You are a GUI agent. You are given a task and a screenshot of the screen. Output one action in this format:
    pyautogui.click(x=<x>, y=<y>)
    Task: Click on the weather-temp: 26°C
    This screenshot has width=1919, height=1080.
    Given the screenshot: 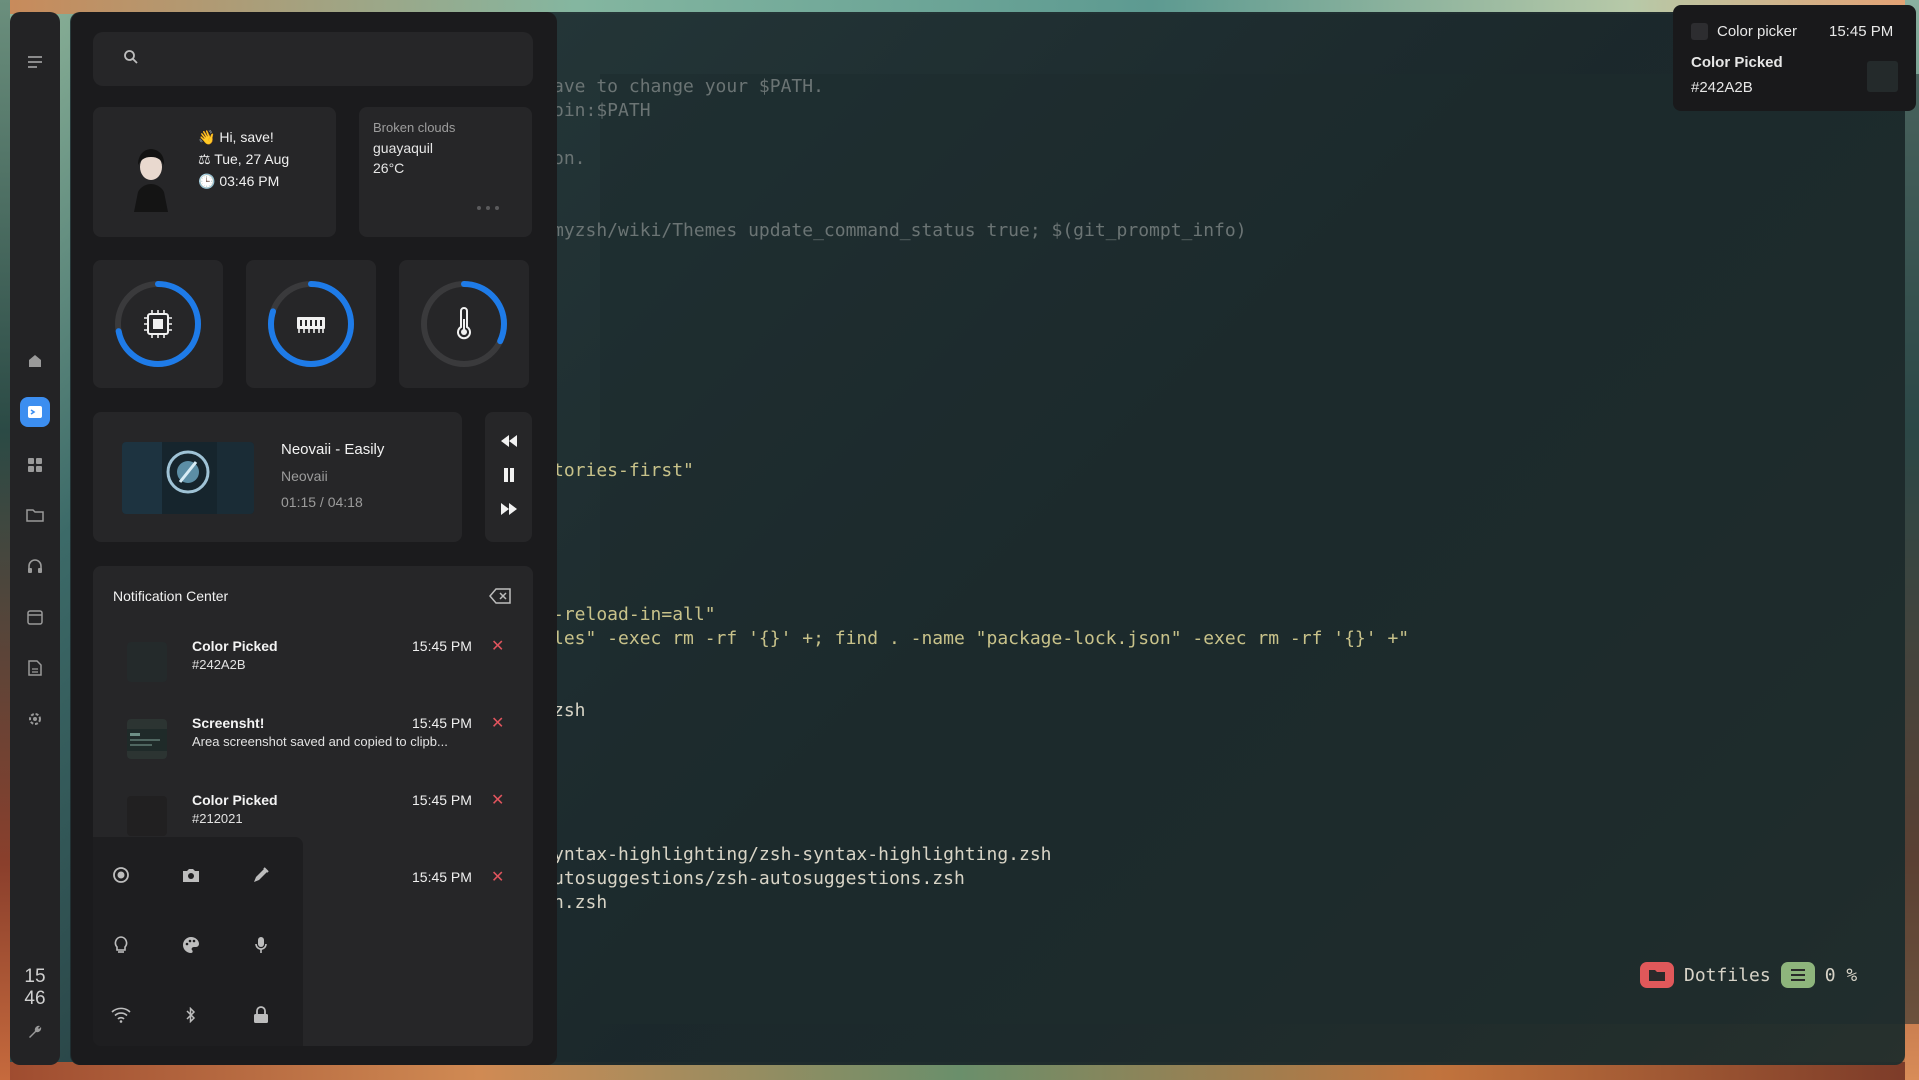 What is the action you would take?
    pyautogui.click(x=389, y=168)
    